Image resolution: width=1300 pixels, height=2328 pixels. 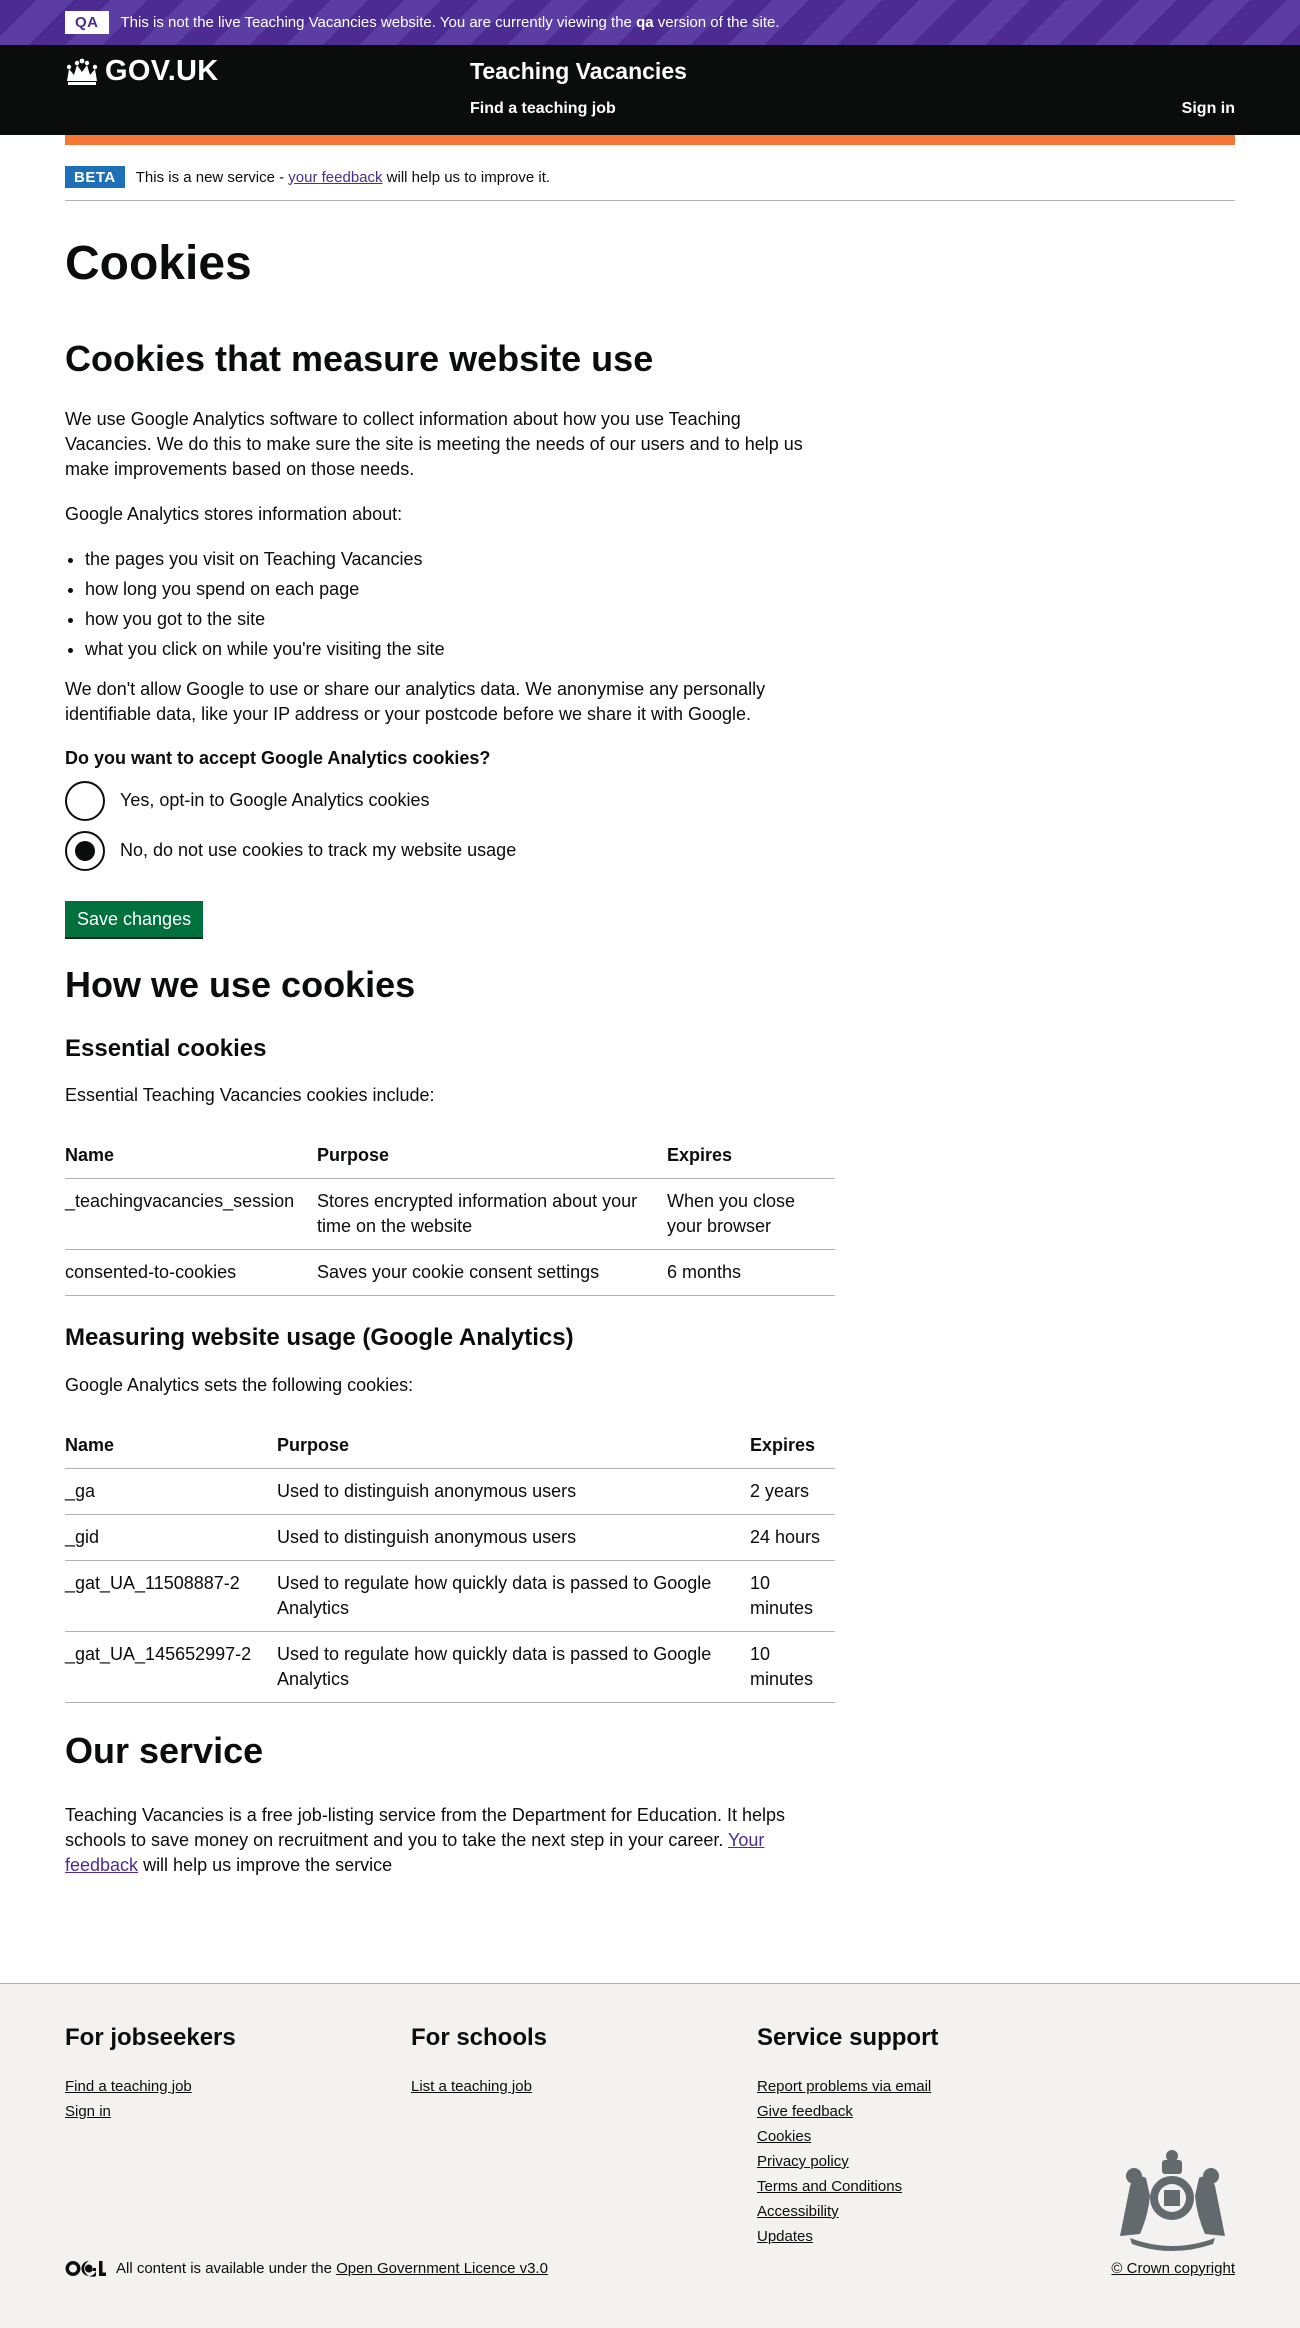 I want to click on crown-copyright-link: © Crown copyright, so click(x=1173, y=2268).